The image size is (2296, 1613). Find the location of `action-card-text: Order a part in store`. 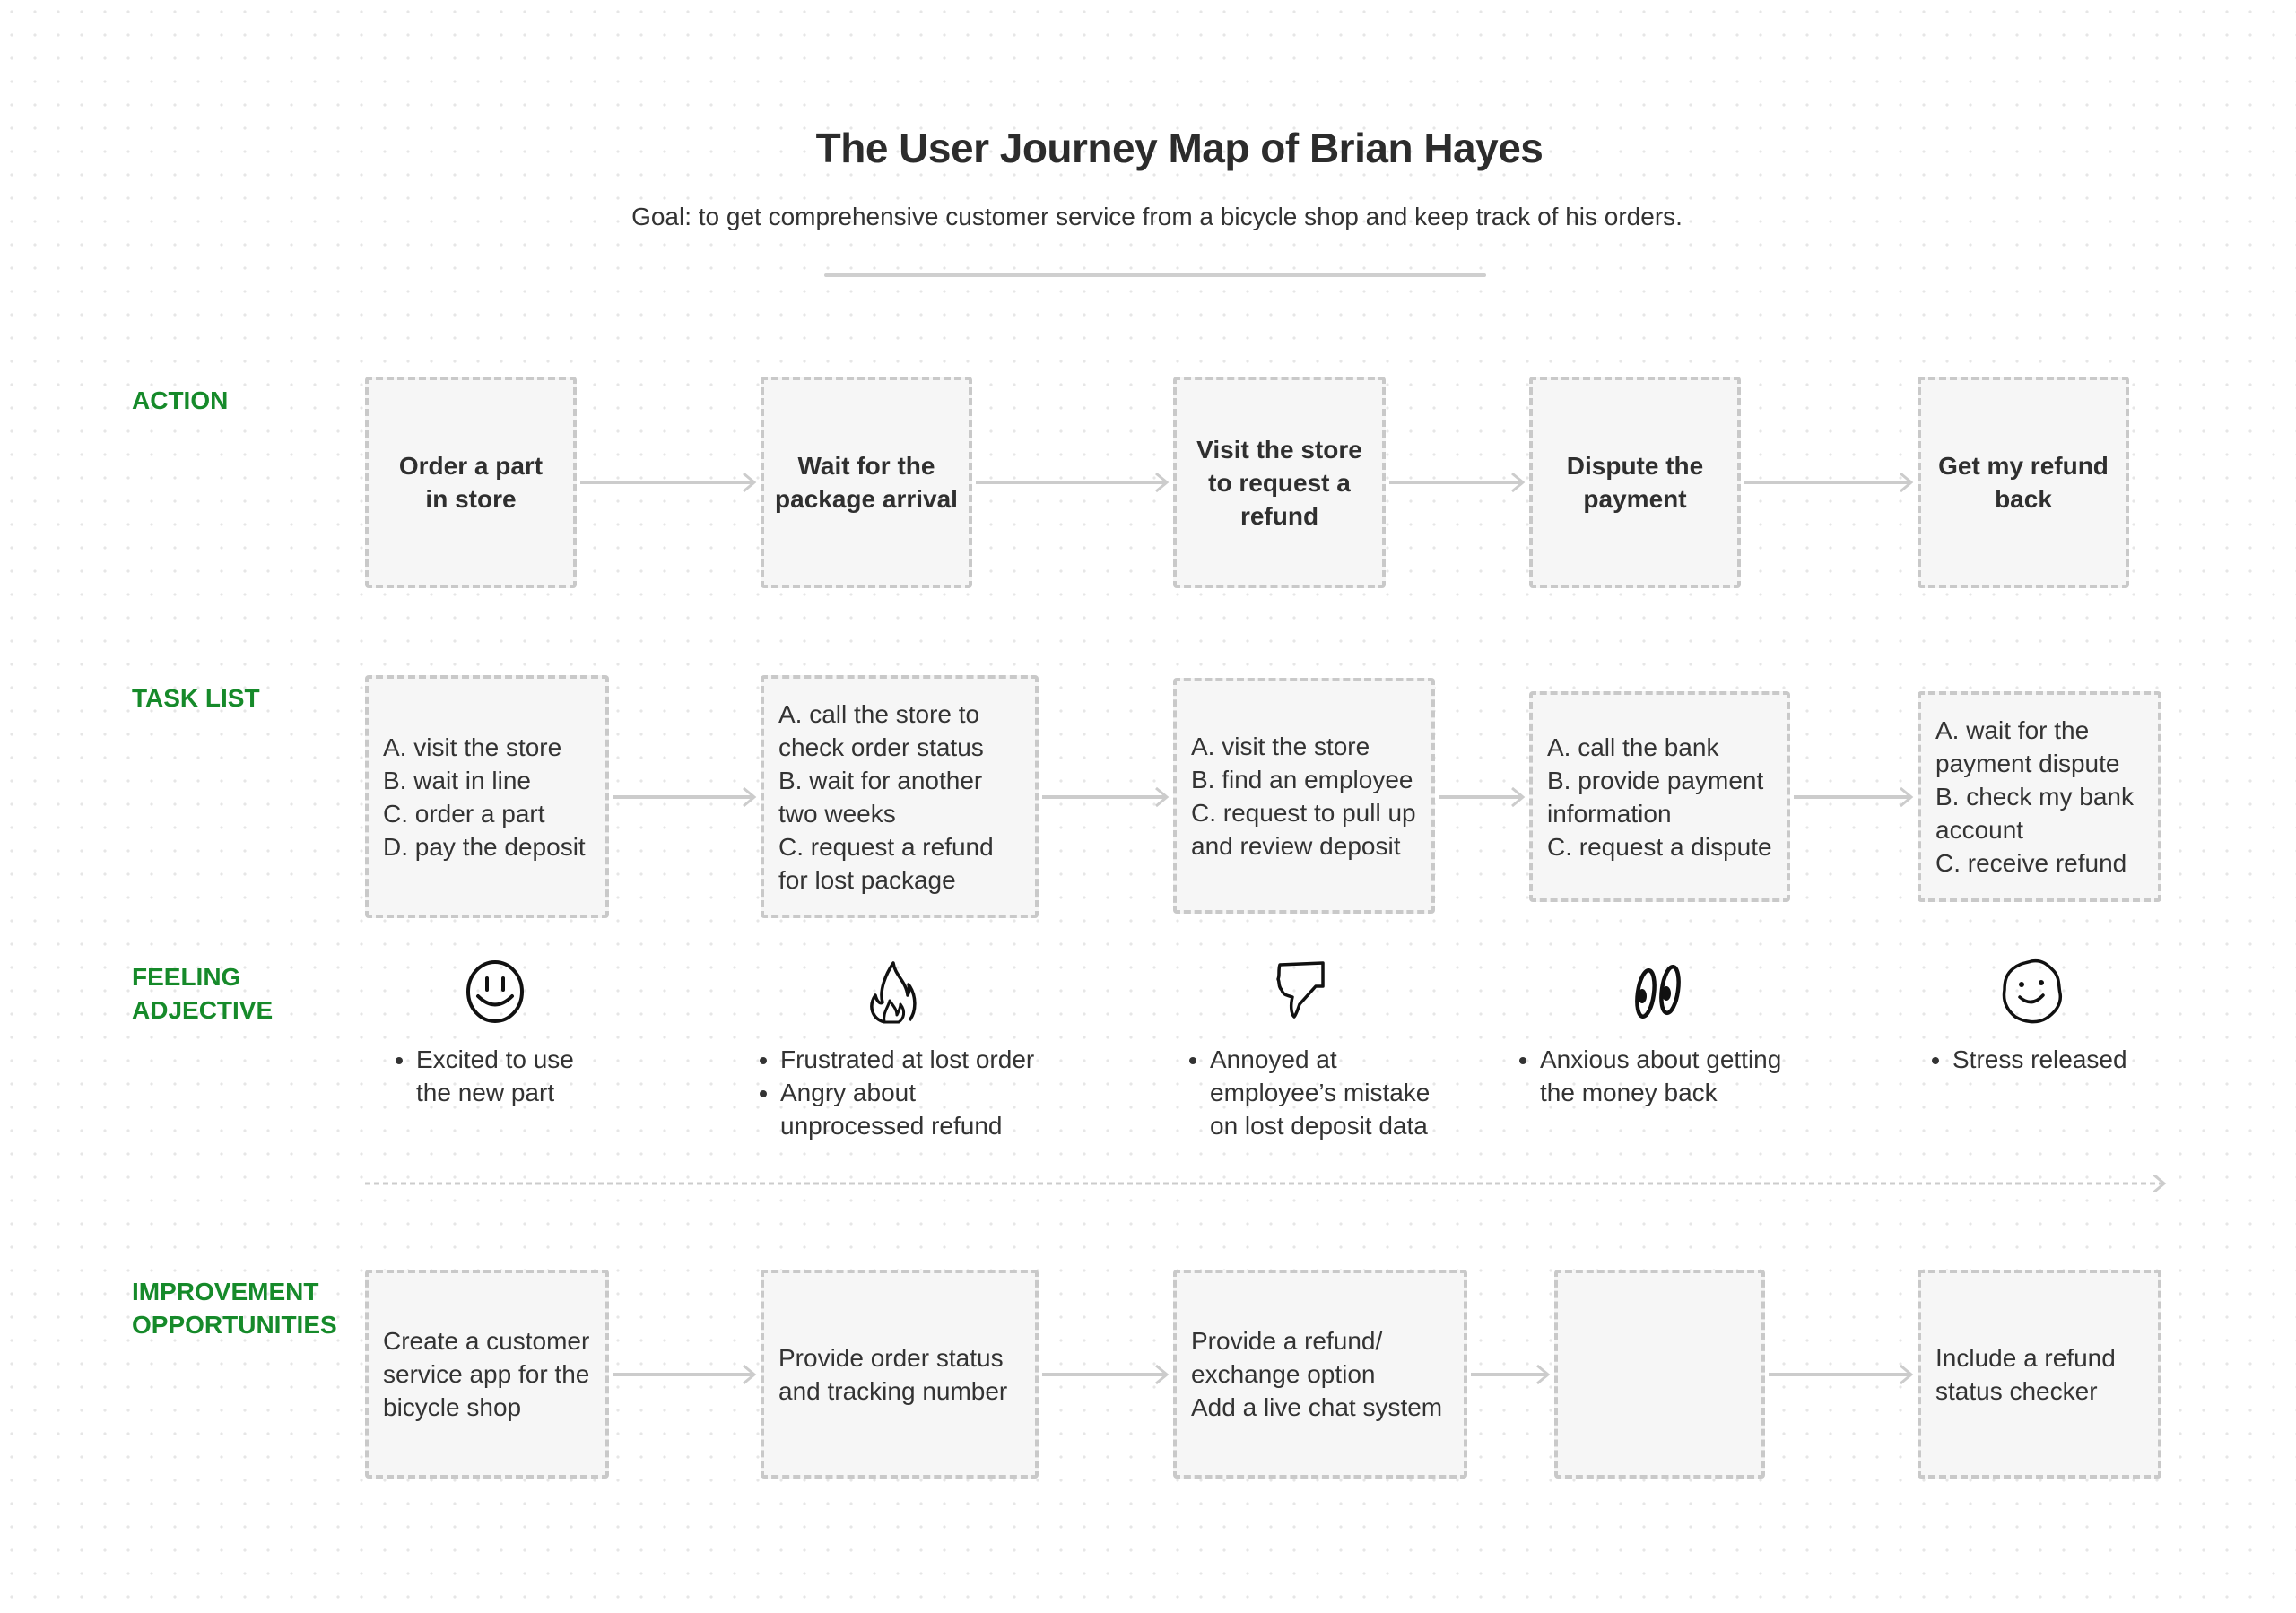

action-card-text: Order a part in store is located at coordinates (471, 482).